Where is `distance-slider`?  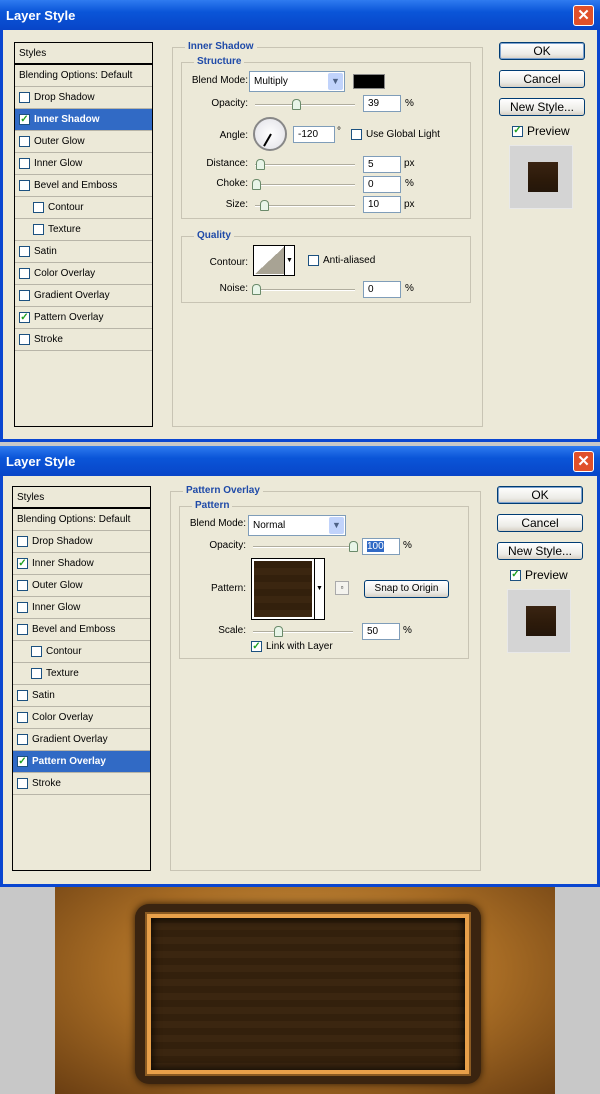 distance-slider is located at coordinates (305, 164).